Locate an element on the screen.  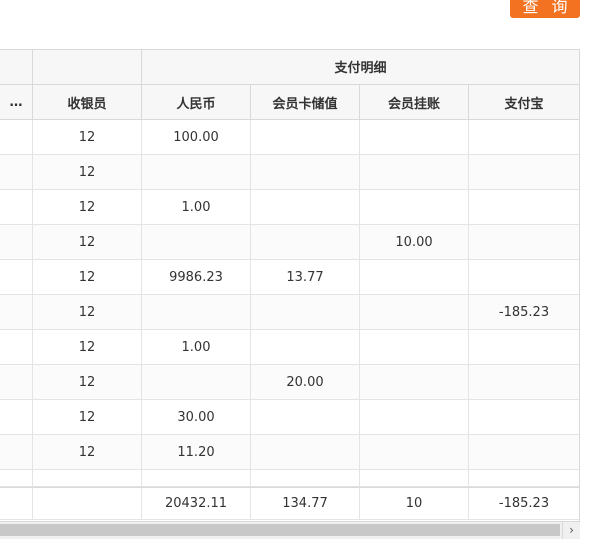
table-cell: 30.00 is located at coordinates (196, 417).